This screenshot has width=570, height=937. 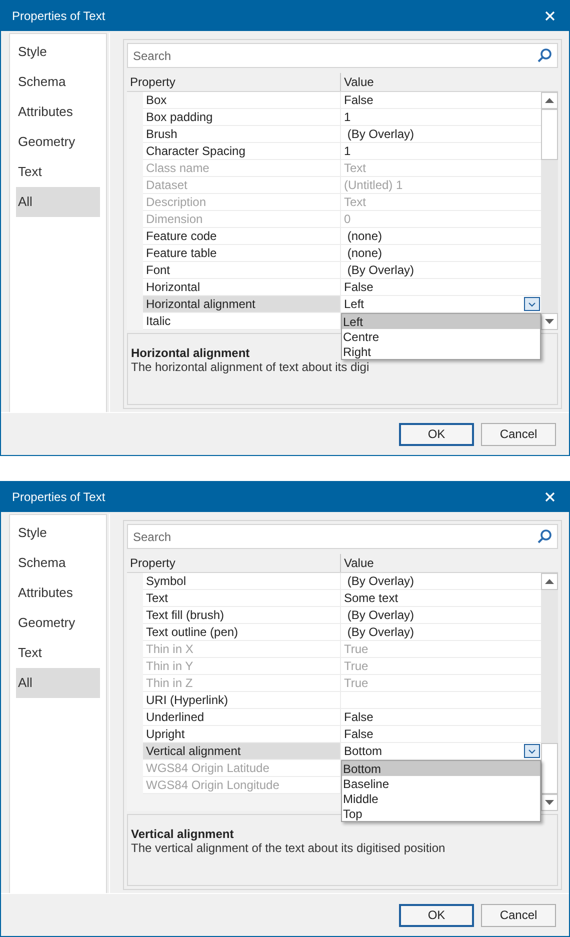 What do you see at coordinates (242, 615) in the screenshot?
I see `property-name: Text fill (brush)` at bounding box center [242, 615].